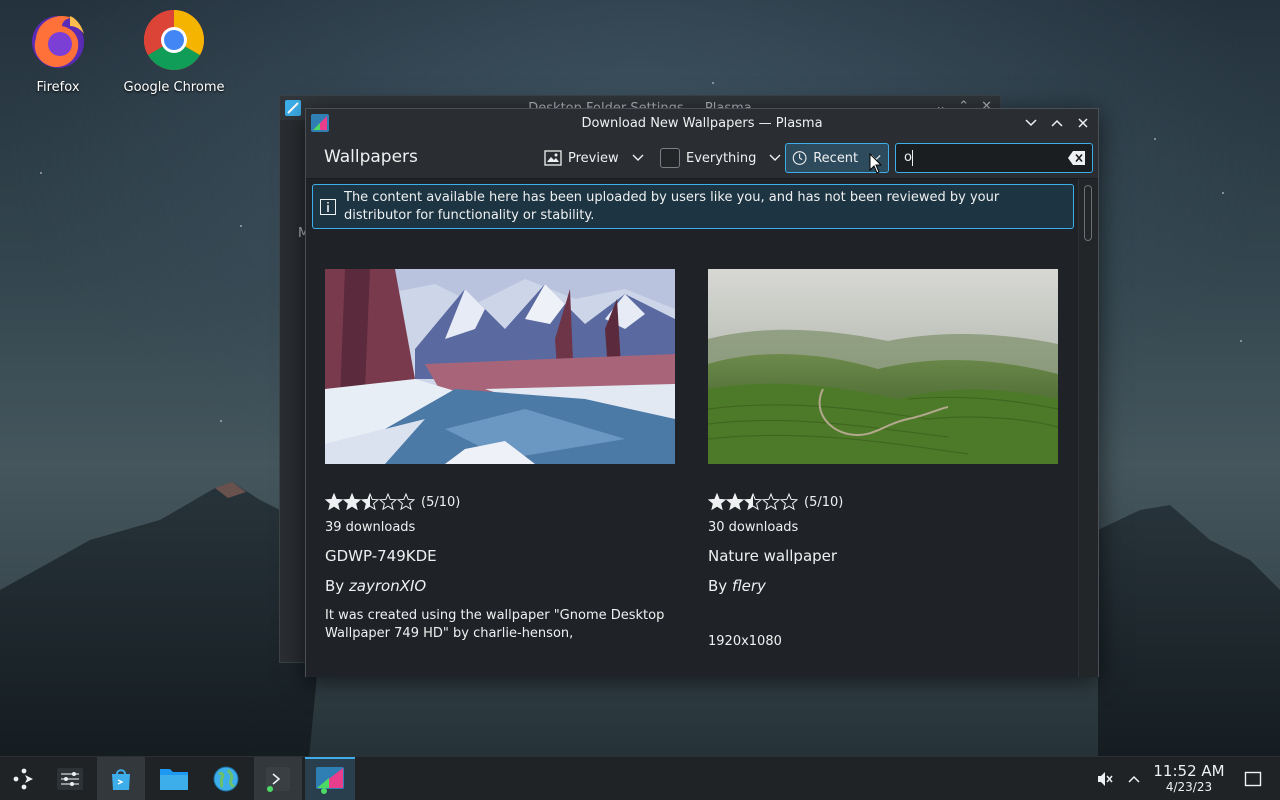 Image resolution: width=1280 pixels, height=800 pixels. I want to click on download-count: 30 downloads, so click(753, 527).